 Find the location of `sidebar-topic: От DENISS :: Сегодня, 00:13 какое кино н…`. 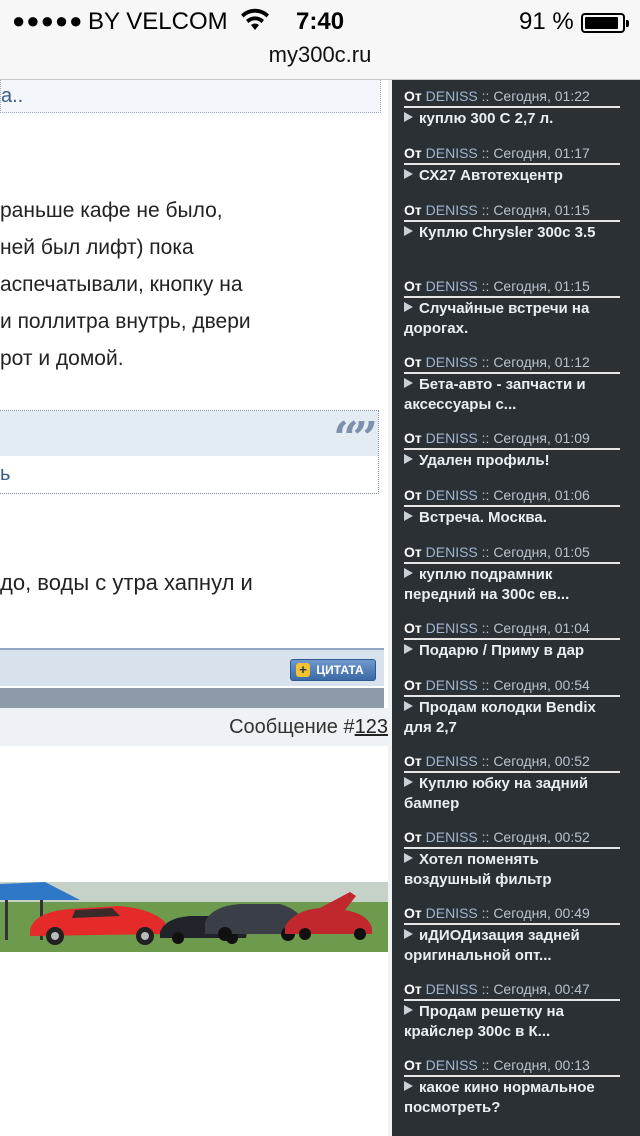

sidebar-topic: От DENISS :: Сегодня, 00:13 какое кино н… is located at coordinates (512, 1087).